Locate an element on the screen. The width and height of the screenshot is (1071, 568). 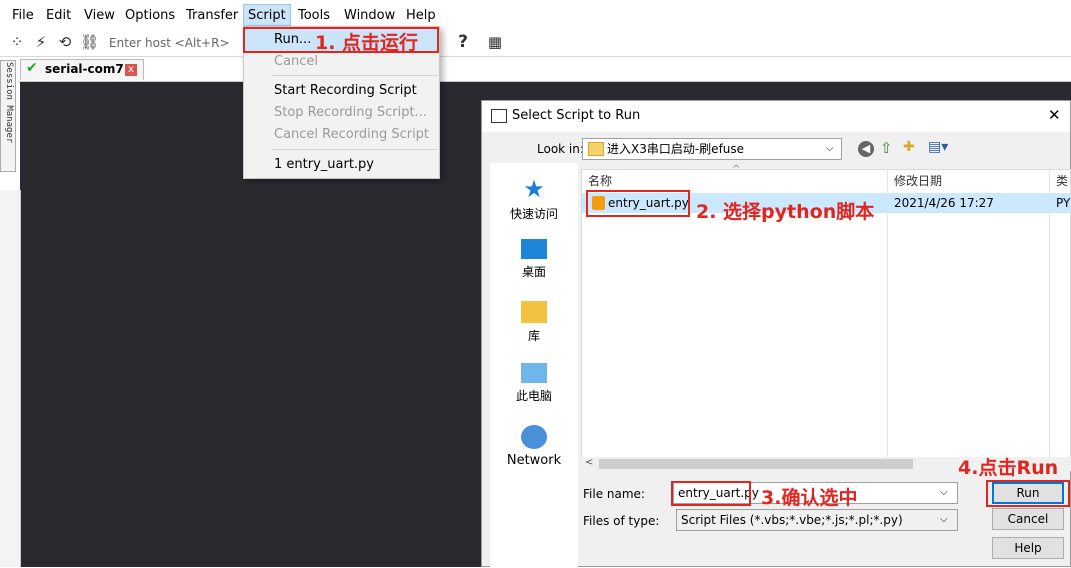
toolbar: ⁘ ⚡ ⟲ ⛓ Enter host <Alt+R> ? ▦ is located at coordinates (535, 43).